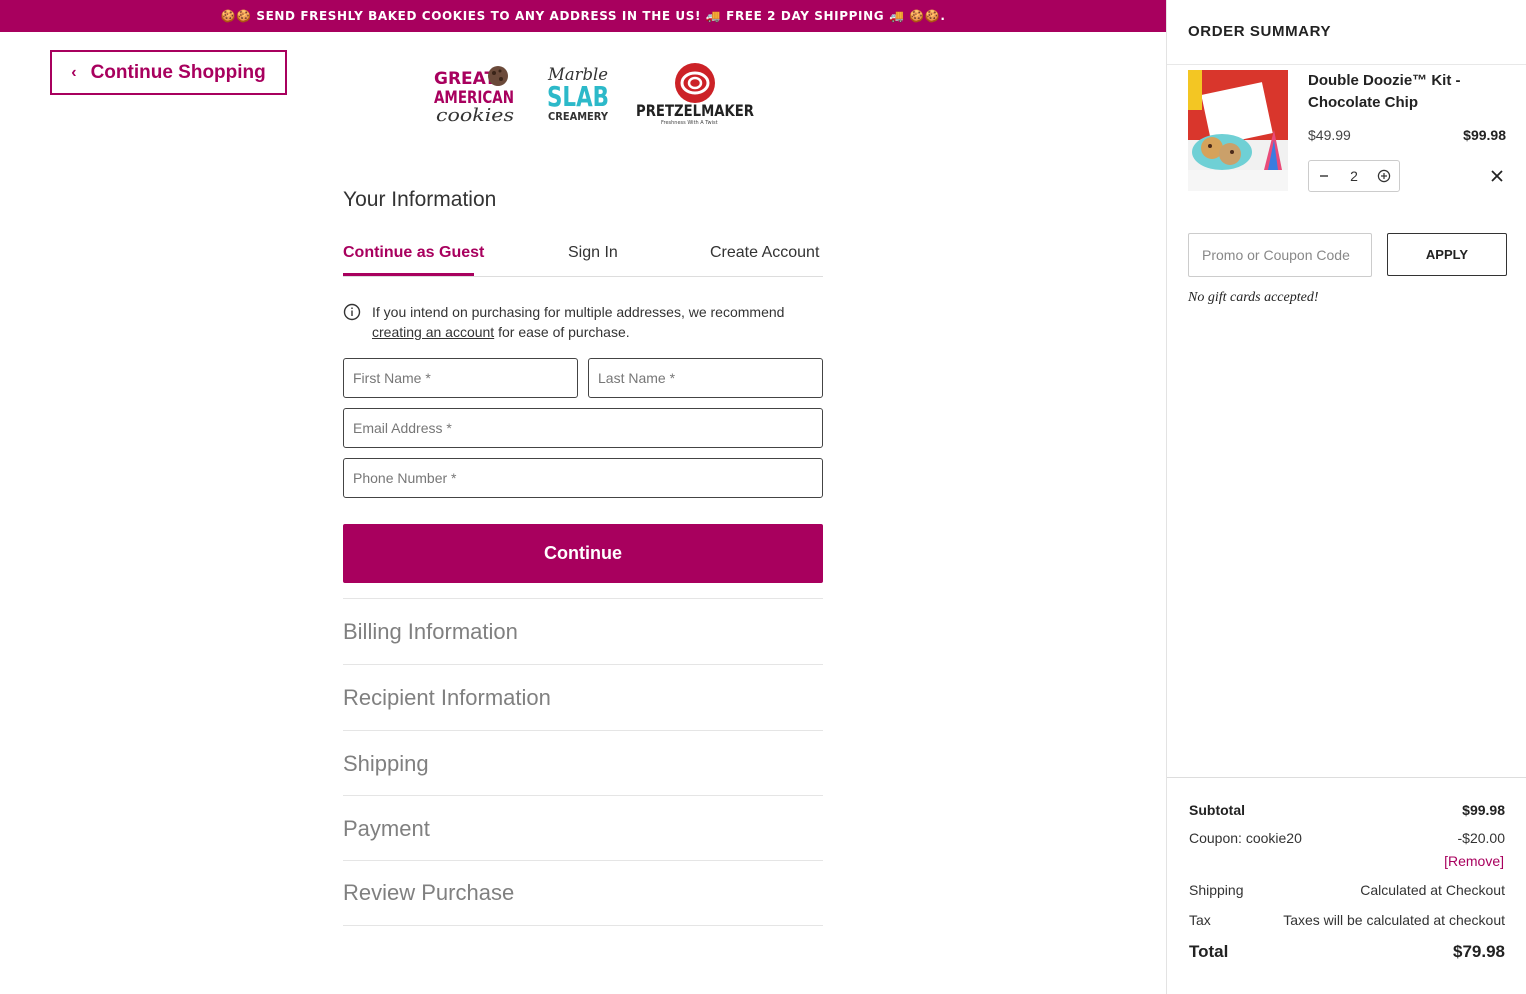  Describe the element at coordinates (583, 553) in the screenshot. I see `continue-button: Continue` at that location.